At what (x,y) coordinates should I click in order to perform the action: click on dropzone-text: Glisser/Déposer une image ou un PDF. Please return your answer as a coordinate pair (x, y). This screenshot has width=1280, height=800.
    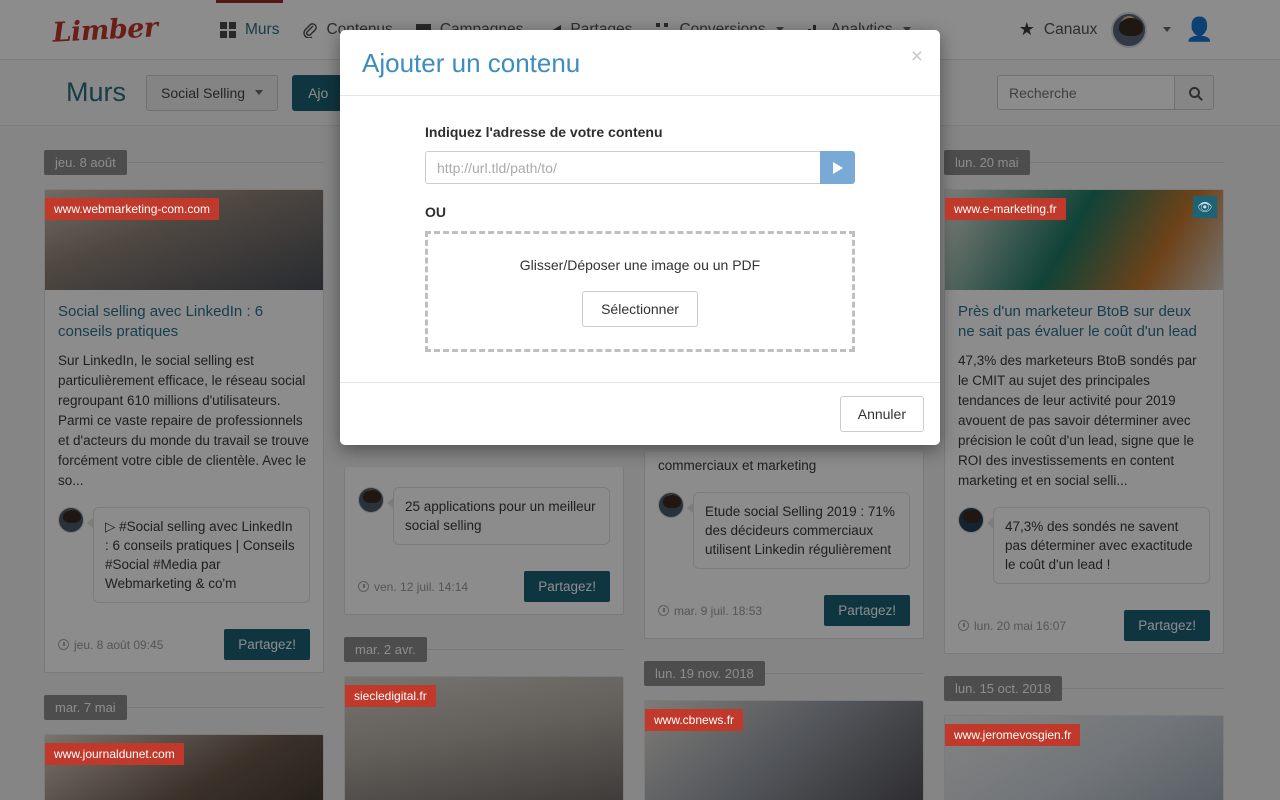
    Looking at the image, I should click on (640, 265).